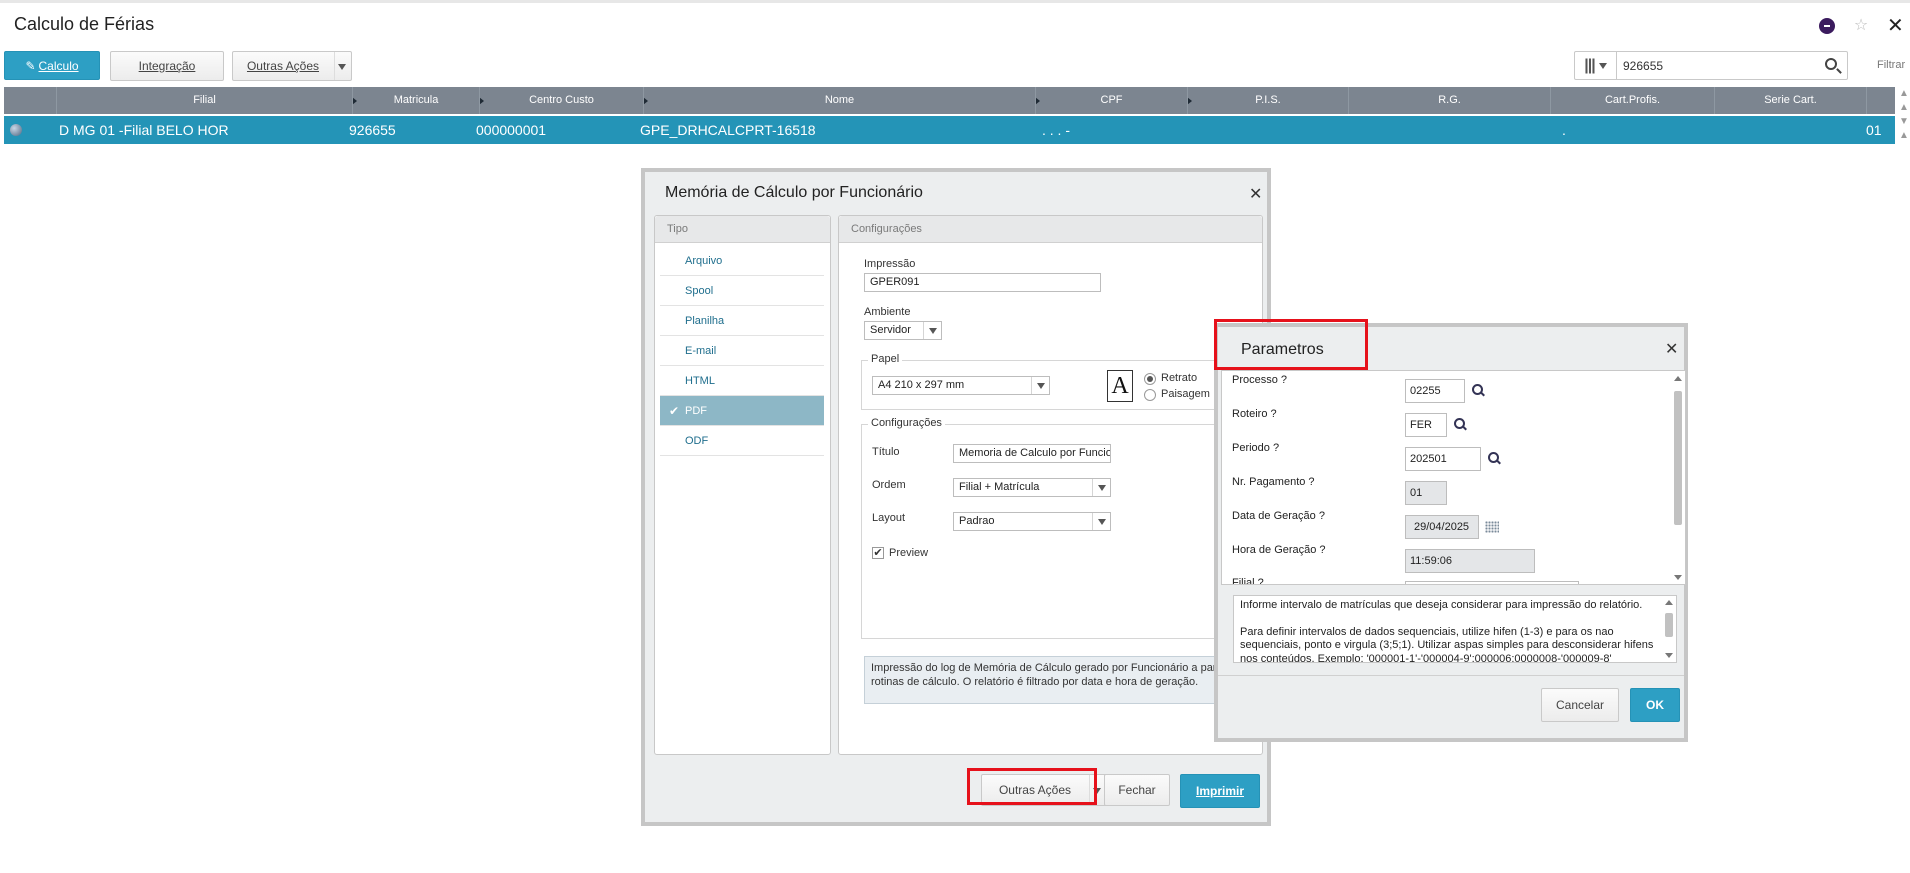 The image size is (1910, 873). Describe the element at coordinates (1185, 394) in the screenshot. I see `paisagem-label: Paisagem` at that location.